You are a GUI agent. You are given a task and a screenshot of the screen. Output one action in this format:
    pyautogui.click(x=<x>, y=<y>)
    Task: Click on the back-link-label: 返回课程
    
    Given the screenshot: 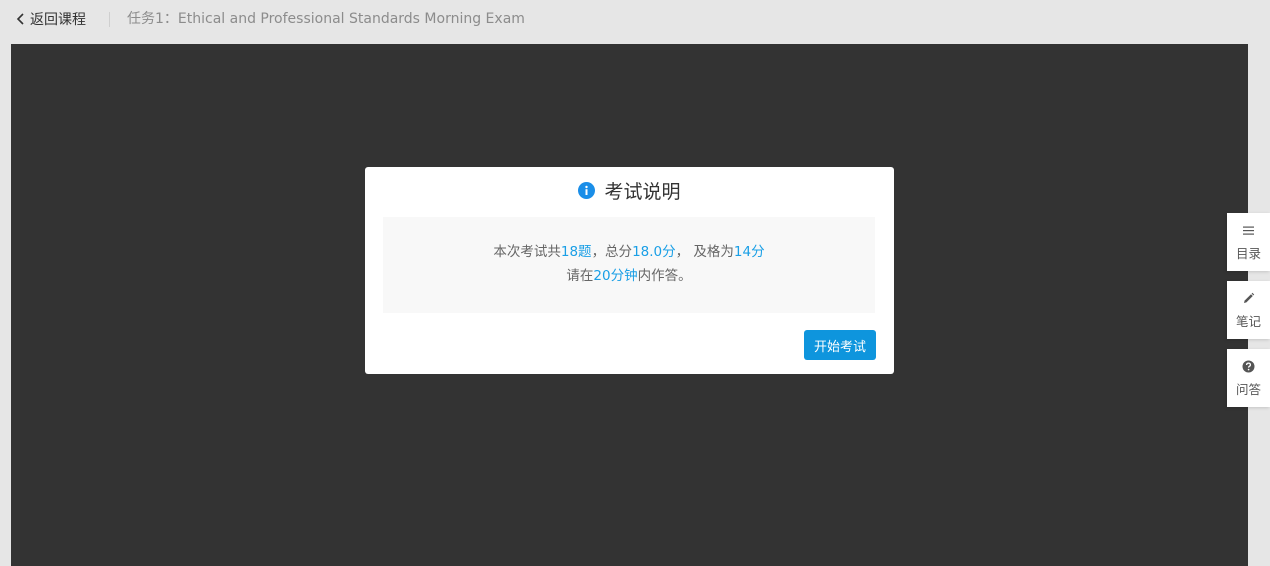 What is the action you would take?
    pyautogui.click(x=58, y=20)
    